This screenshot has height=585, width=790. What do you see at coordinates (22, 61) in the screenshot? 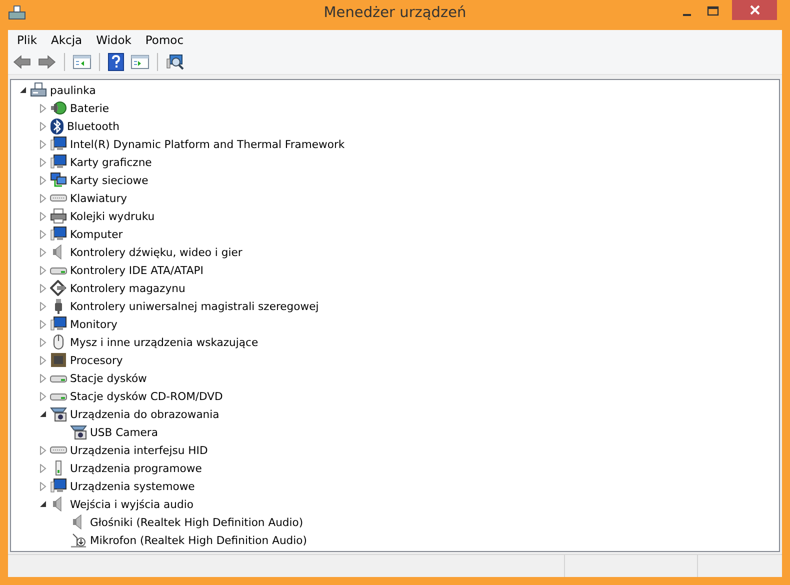
I see `left-arrow-icon` at bounding box center [22, 61].